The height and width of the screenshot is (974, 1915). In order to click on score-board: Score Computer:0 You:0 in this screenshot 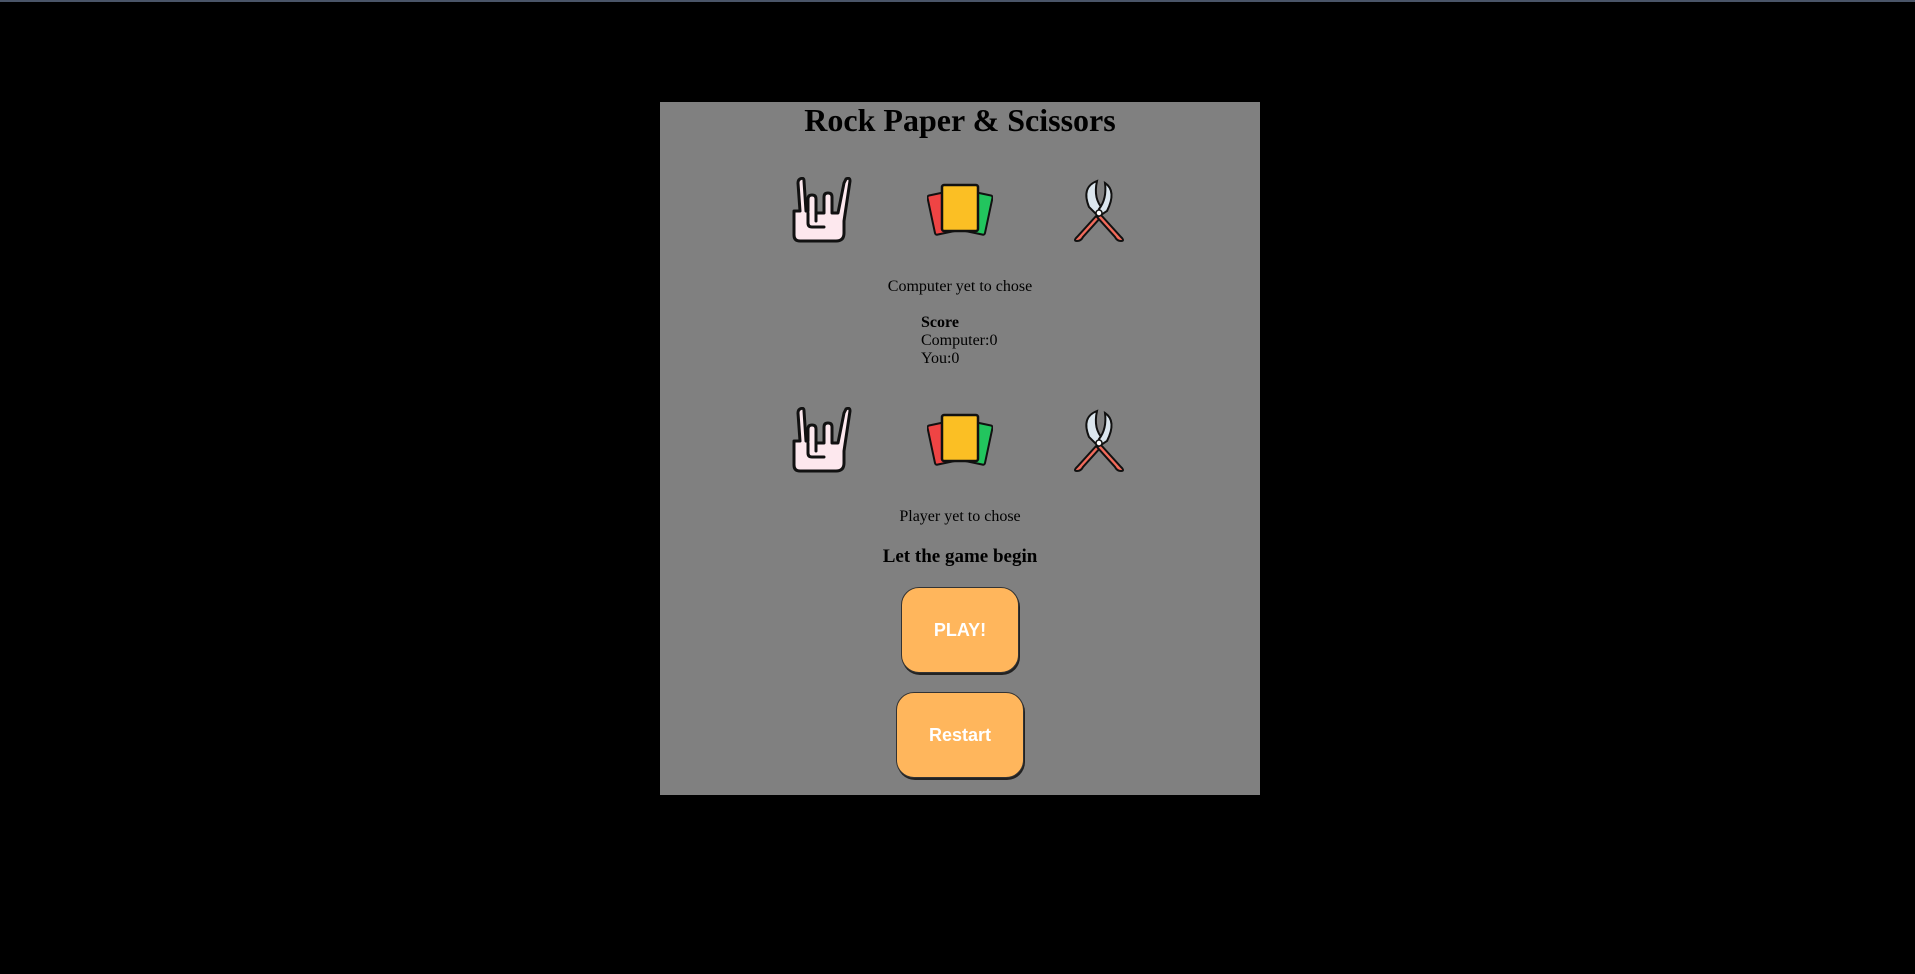, I will do `click(959, 341)`.